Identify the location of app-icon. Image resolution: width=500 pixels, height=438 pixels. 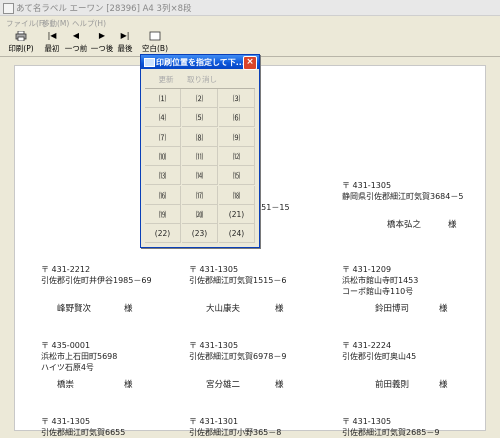
(8, 8).